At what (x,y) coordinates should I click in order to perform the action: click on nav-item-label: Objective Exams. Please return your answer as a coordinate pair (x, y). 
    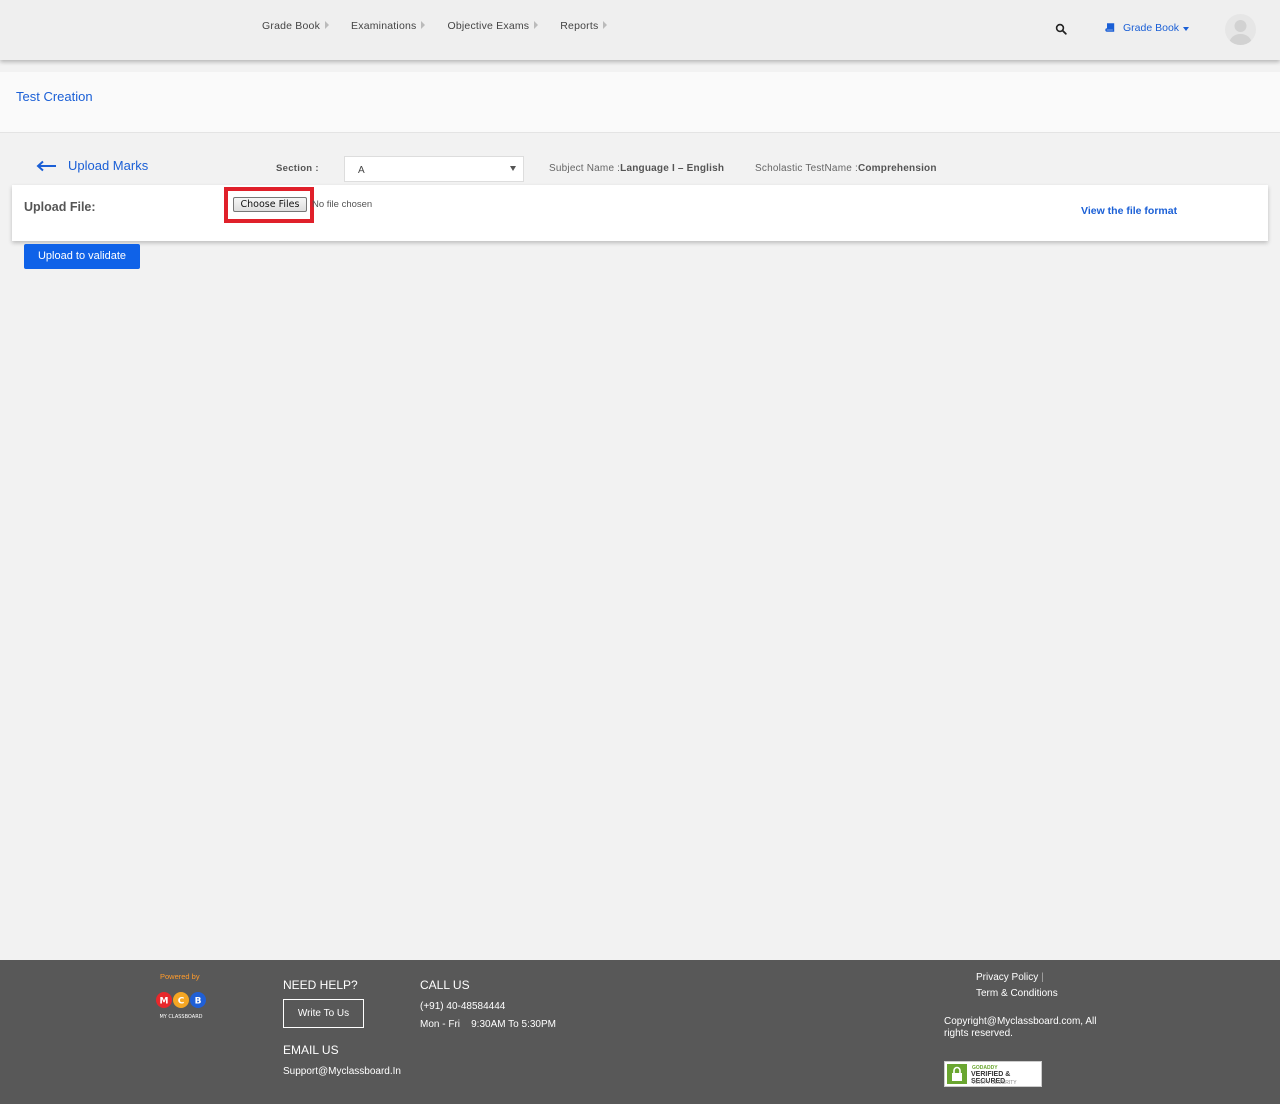
    Looking at the image, I should click on (488, 26).